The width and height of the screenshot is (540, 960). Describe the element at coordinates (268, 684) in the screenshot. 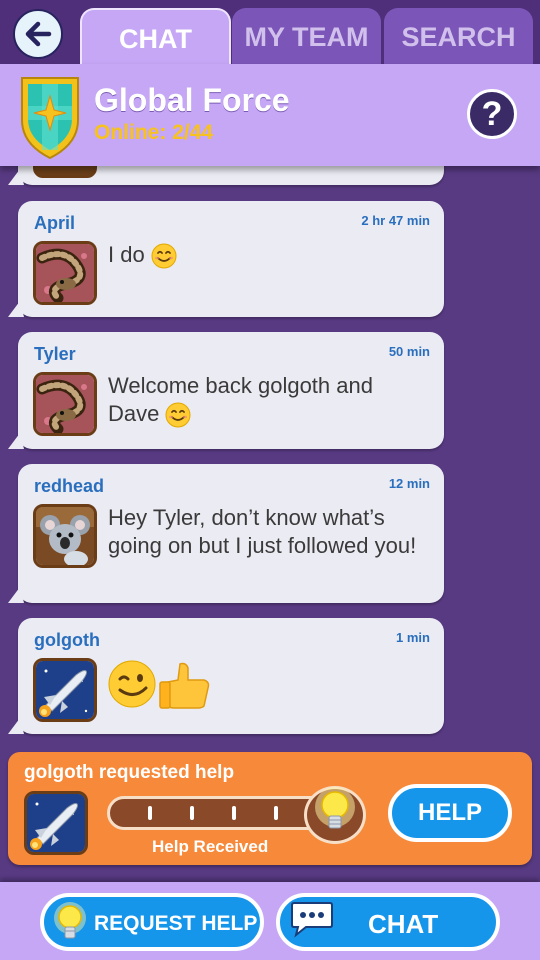

I see `message-text-row` at that location.